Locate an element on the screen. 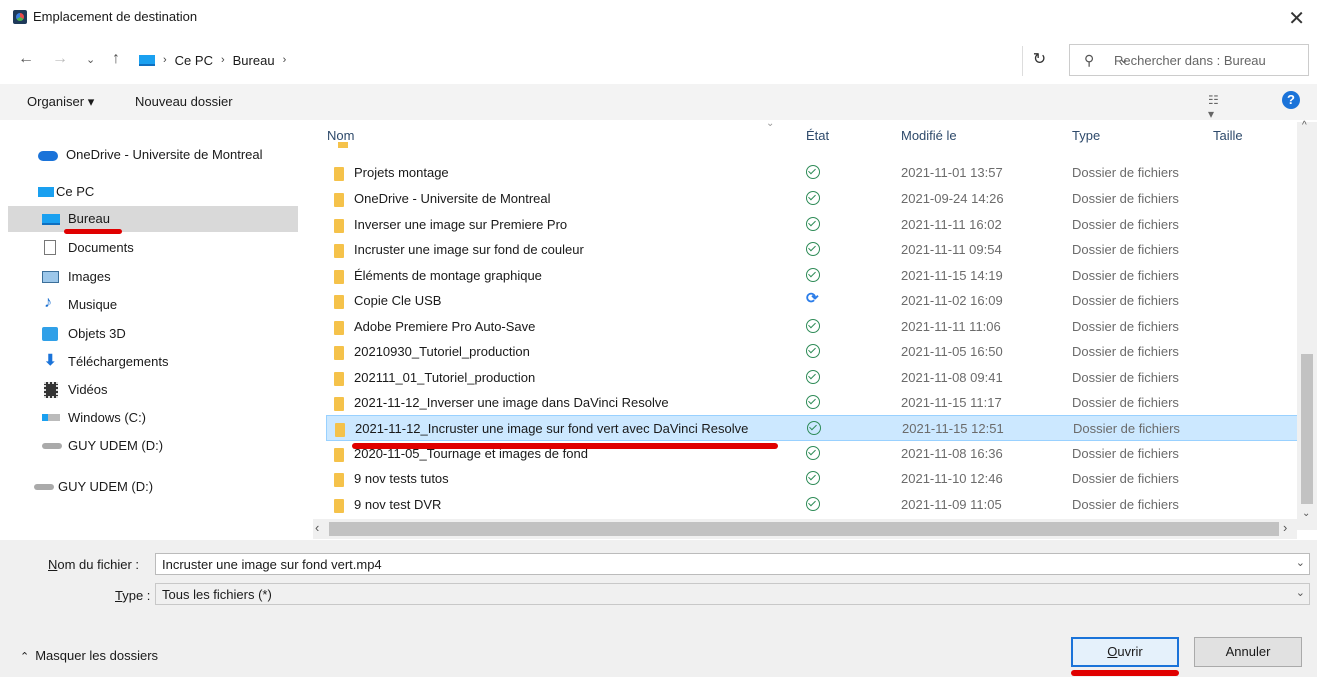  sidebar-item-label: Documents is located at coordinates (101, 247).